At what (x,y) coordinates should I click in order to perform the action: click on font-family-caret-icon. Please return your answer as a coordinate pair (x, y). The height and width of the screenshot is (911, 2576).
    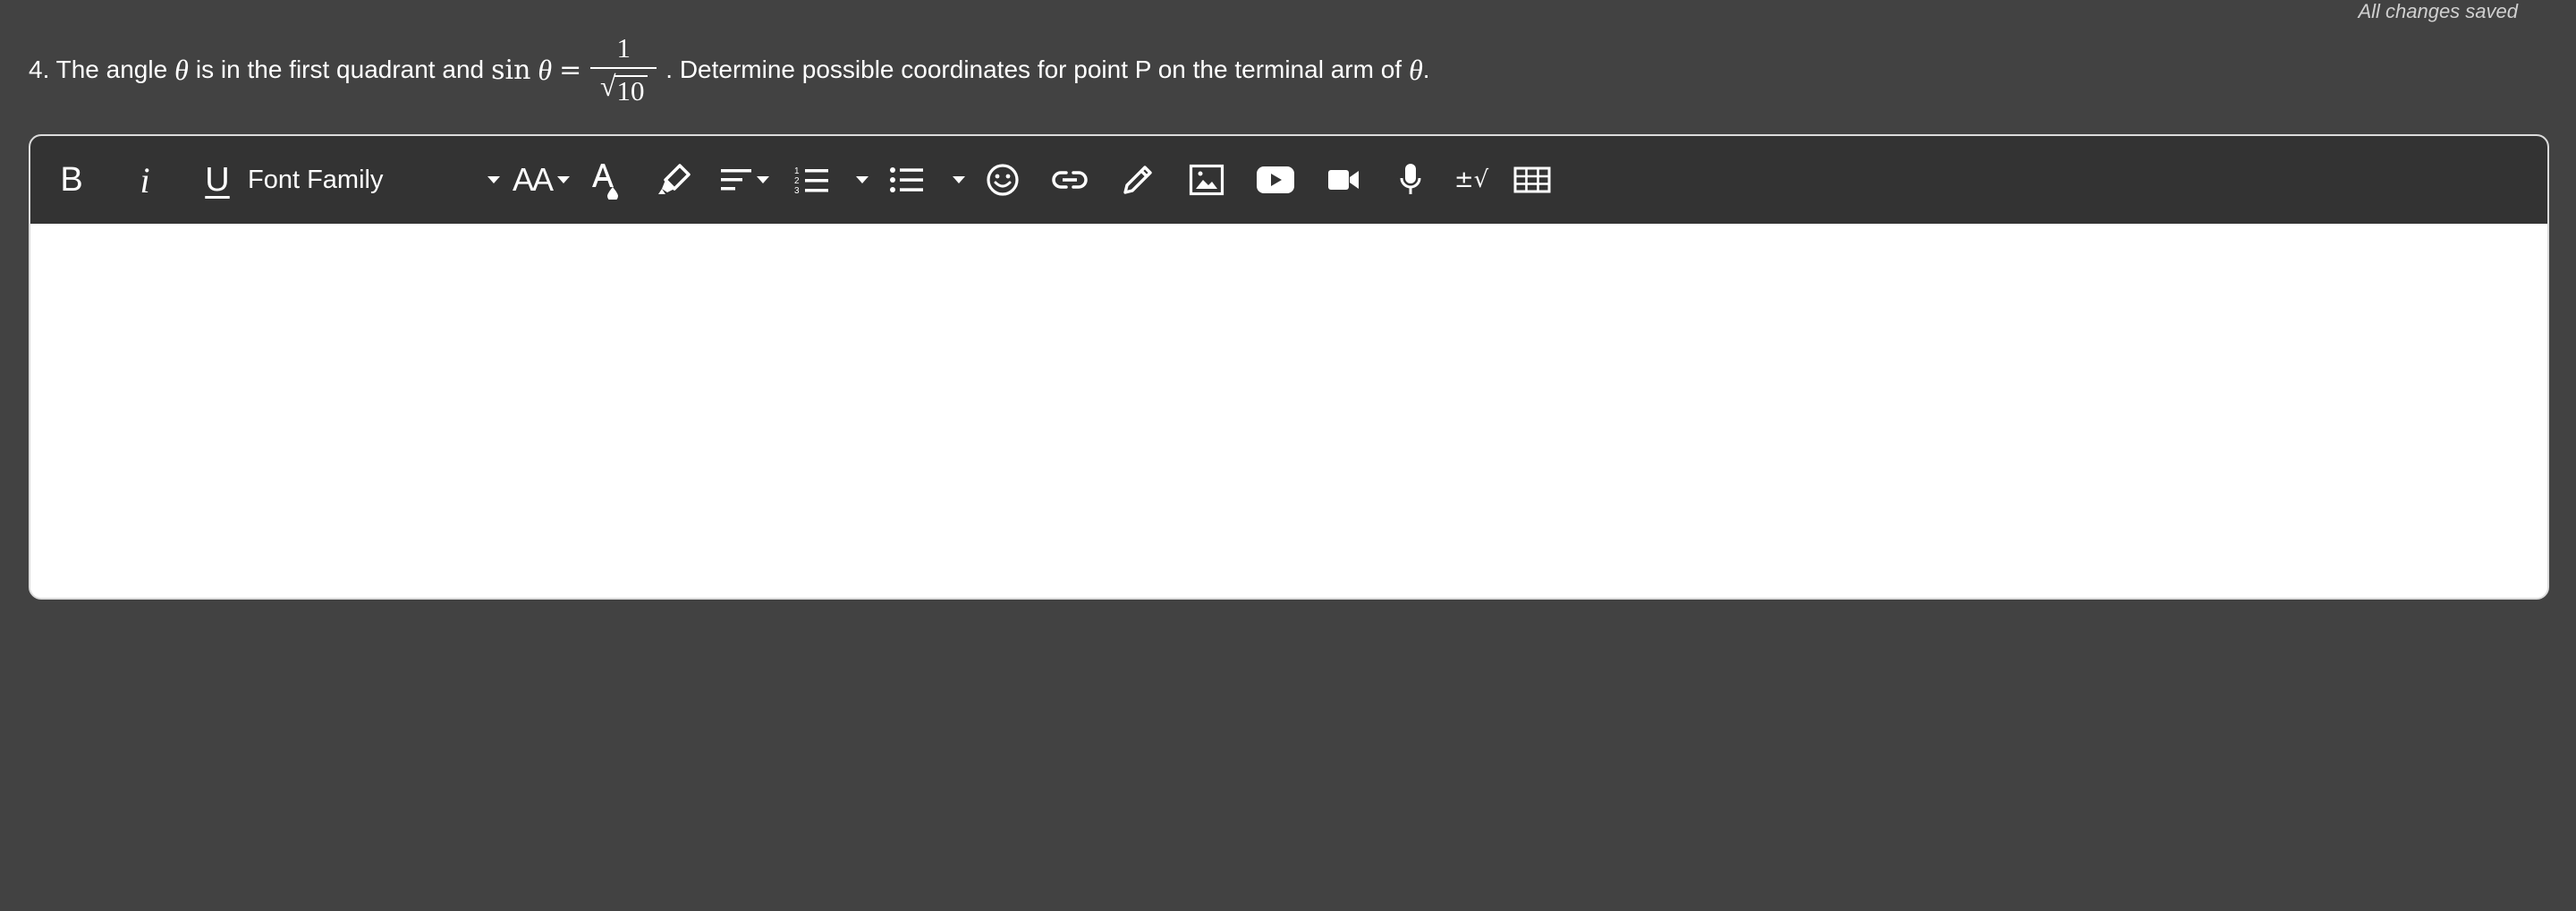
    Looking at the image, I should click on (493, 180).